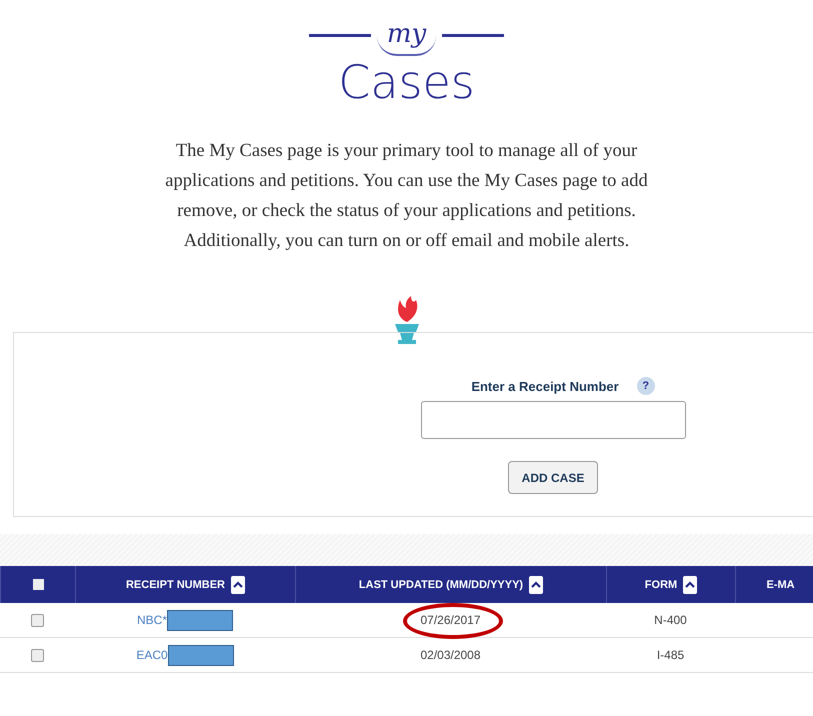 The height and width of the screenshot is (716, 813). What do you see at coordinates (152, 655) in the screenshot?
I see `receipt-link: EAC0` at bounding box center [152, 655].